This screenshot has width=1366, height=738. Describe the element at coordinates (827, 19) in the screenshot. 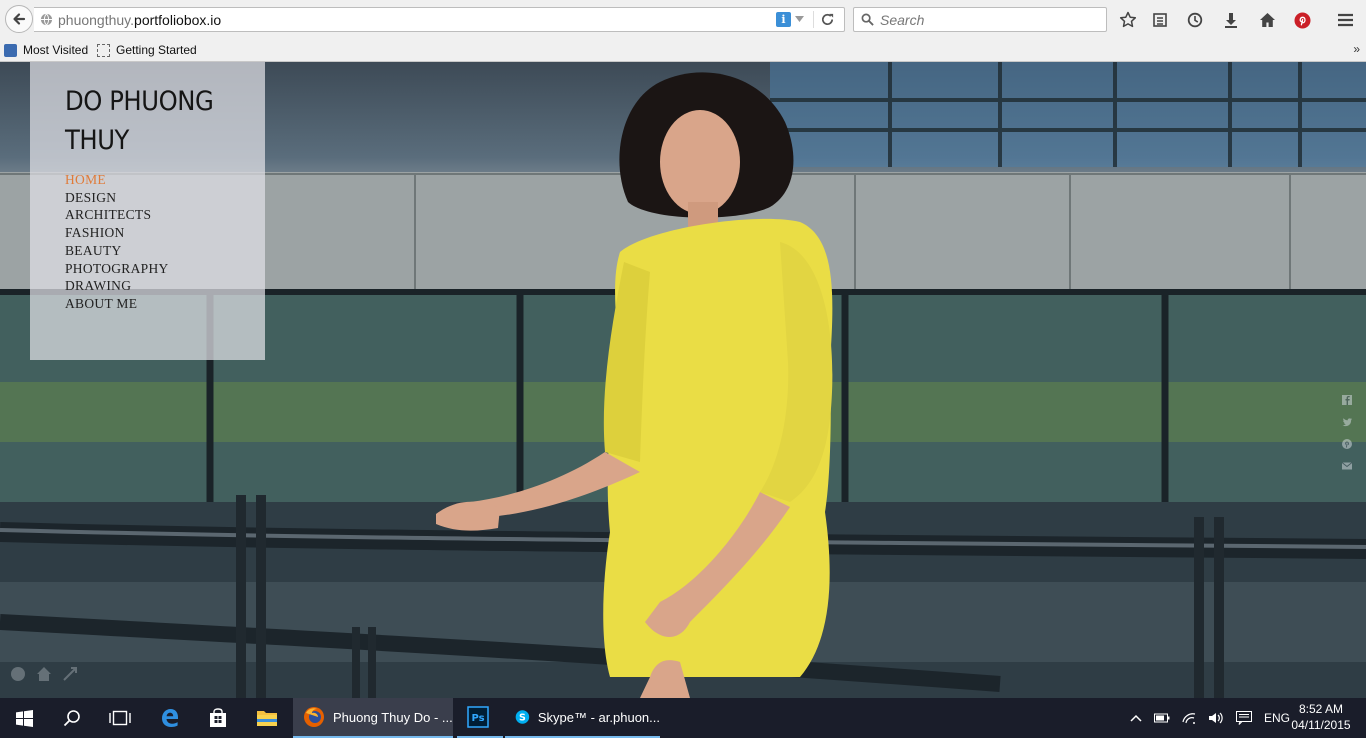

I see `reload-icon` at that location.